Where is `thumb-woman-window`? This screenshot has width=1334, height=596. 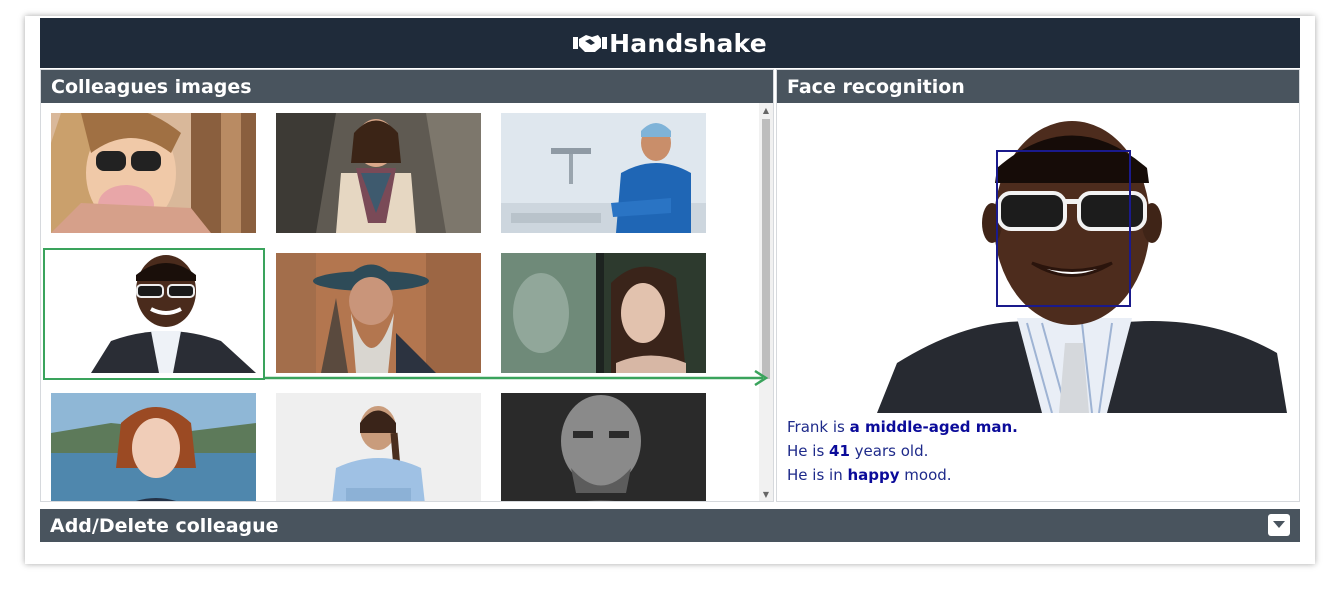
thumb-woman-window is located at coordinates (603, 313).